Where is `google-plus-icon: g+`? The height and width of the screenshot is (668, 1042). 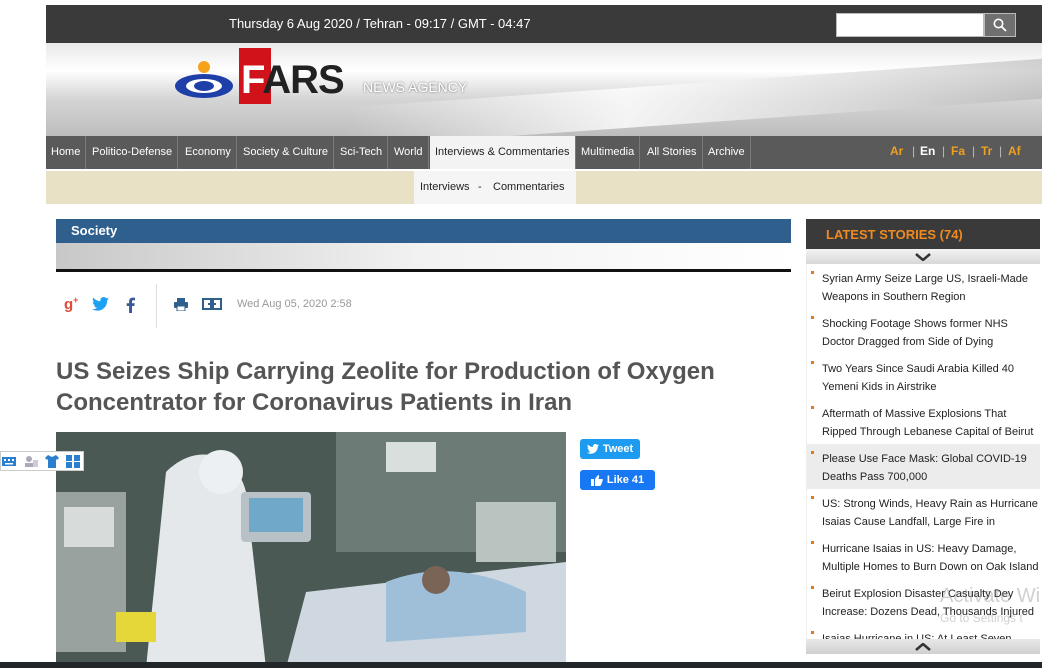
google-plus-icon: g+ is located at coordinates (71, 304).